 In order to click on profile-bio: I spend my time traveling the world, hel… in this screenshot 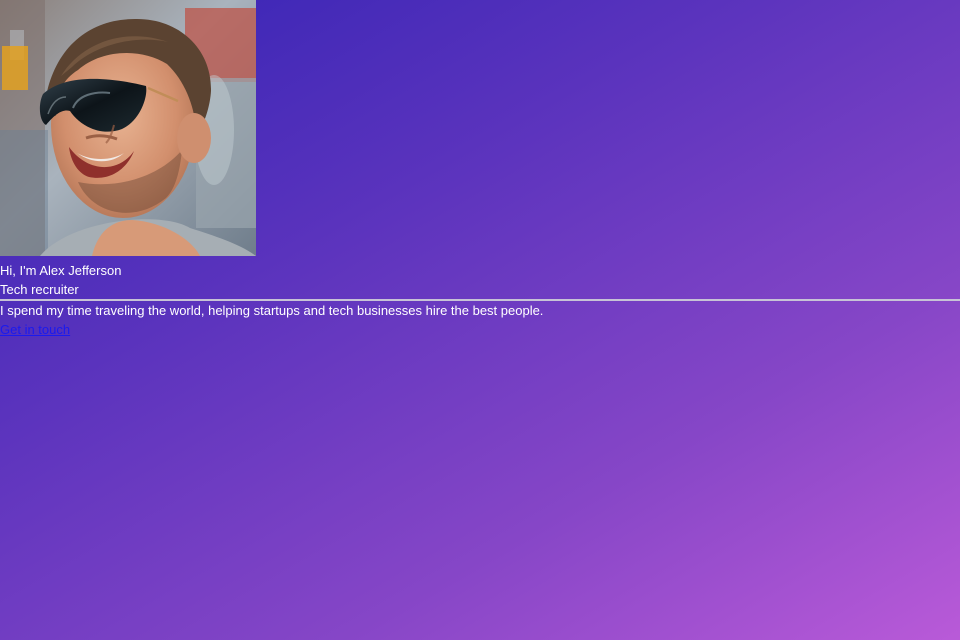, I will do `click(272, 310)`.